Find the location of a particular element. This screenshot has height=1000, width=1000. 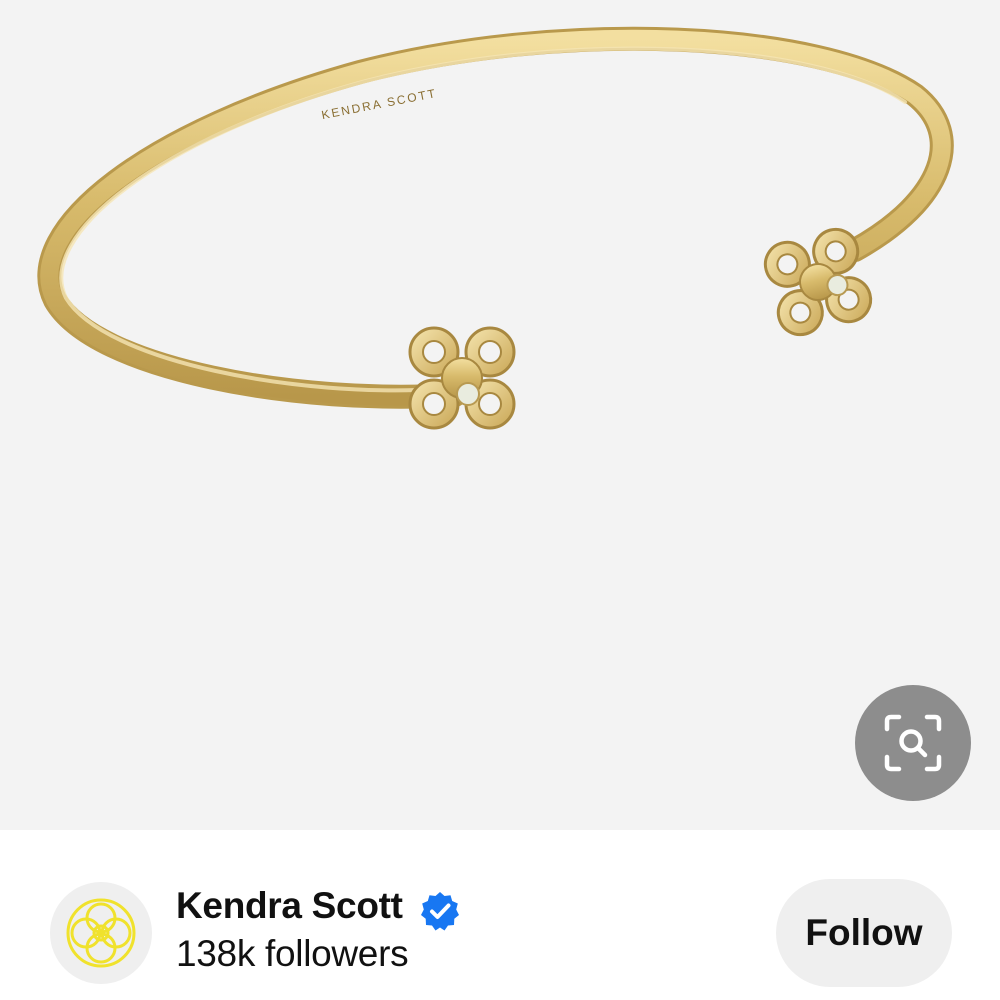

verified-badge-icon is located at coordinates (440, 911).